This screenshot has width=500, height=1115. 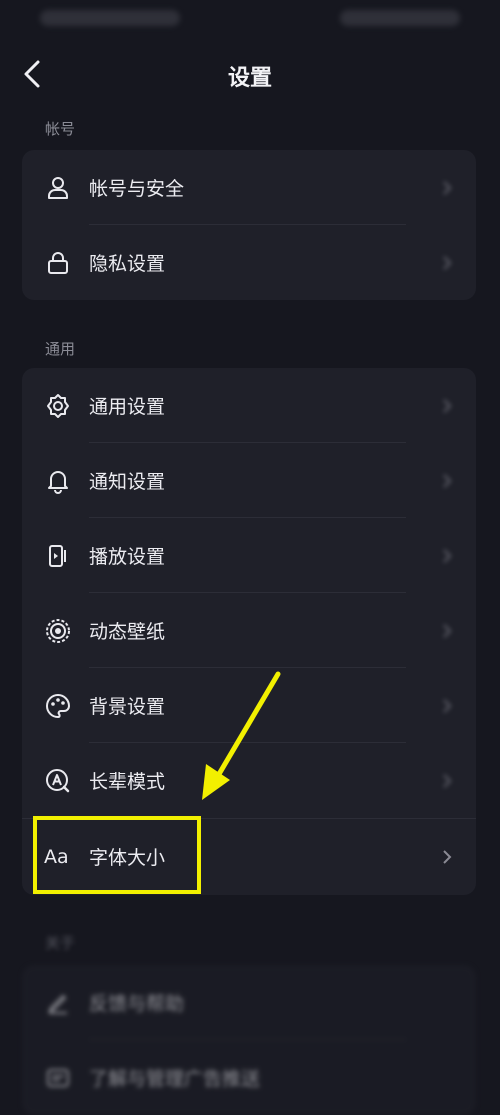 What do you see at coordinates (127, 707) in the screenshot?
I see `settings-item-label: 背景设置` at bounding box center [127, 707].